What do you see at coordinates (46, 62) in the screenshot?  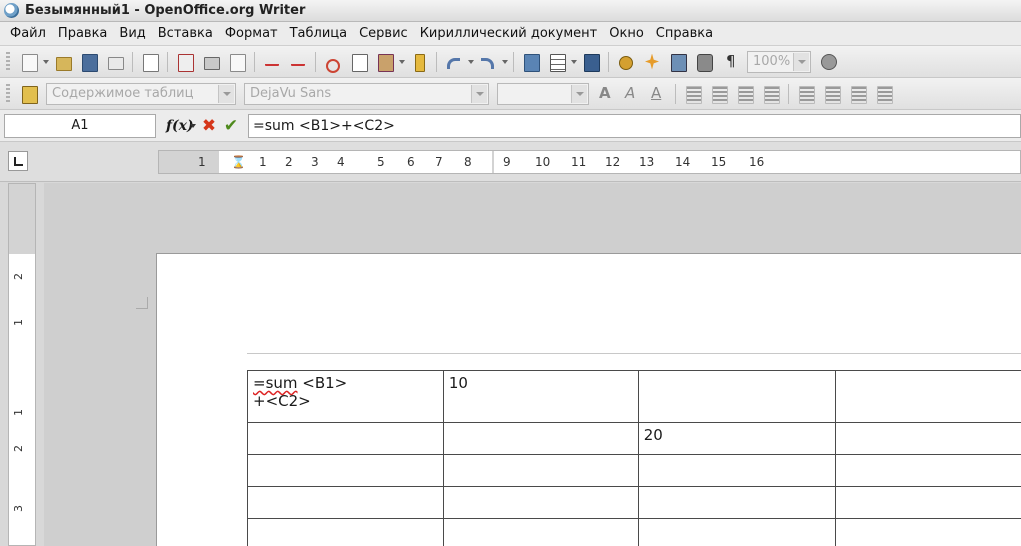 I see `new-dropdown-icon` at bounding box center [46, 62].